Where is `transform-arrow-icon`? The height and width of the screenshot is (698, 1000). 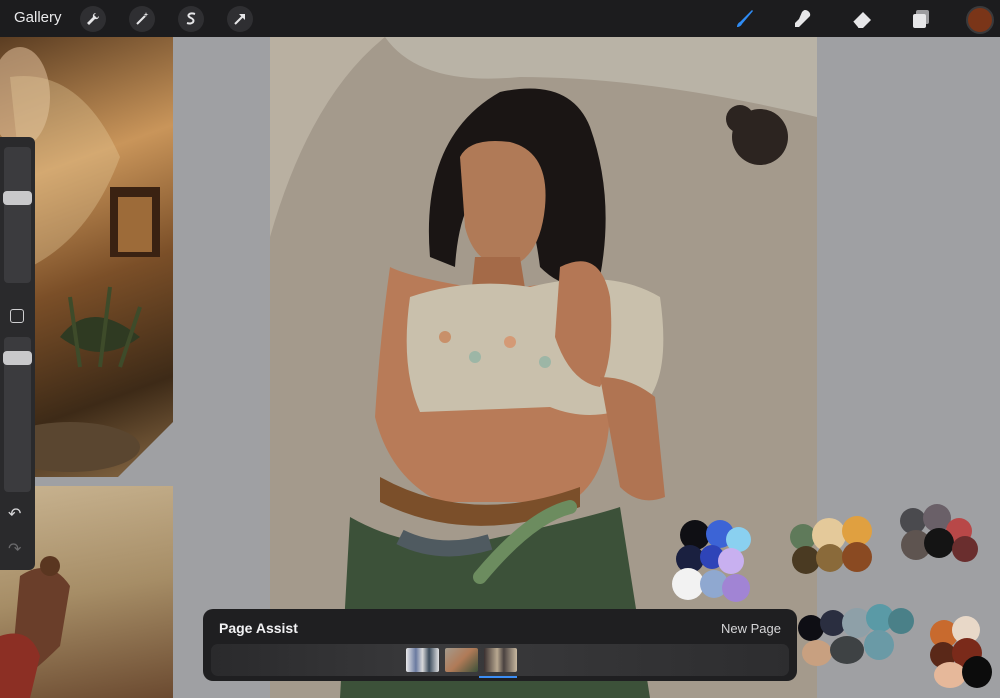 transform-arrow-icon is located at coordinates (240, 19).